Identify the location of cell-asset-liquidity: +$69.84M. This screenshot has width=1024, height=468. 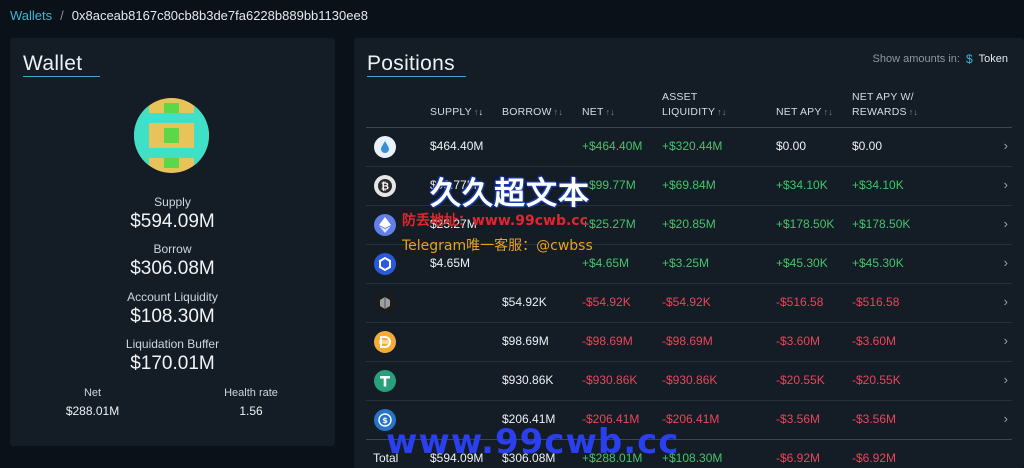
(689, 185).